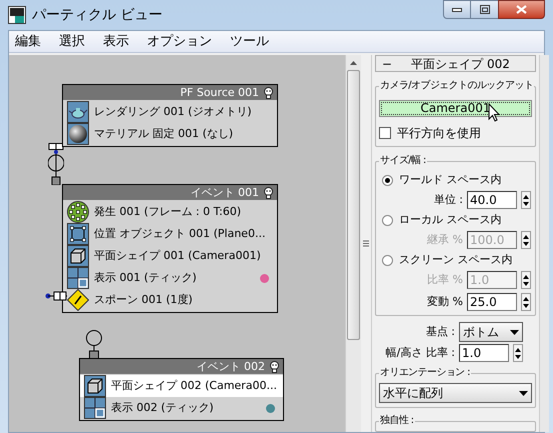  I want to click on minimize-button, so click(457, 9).